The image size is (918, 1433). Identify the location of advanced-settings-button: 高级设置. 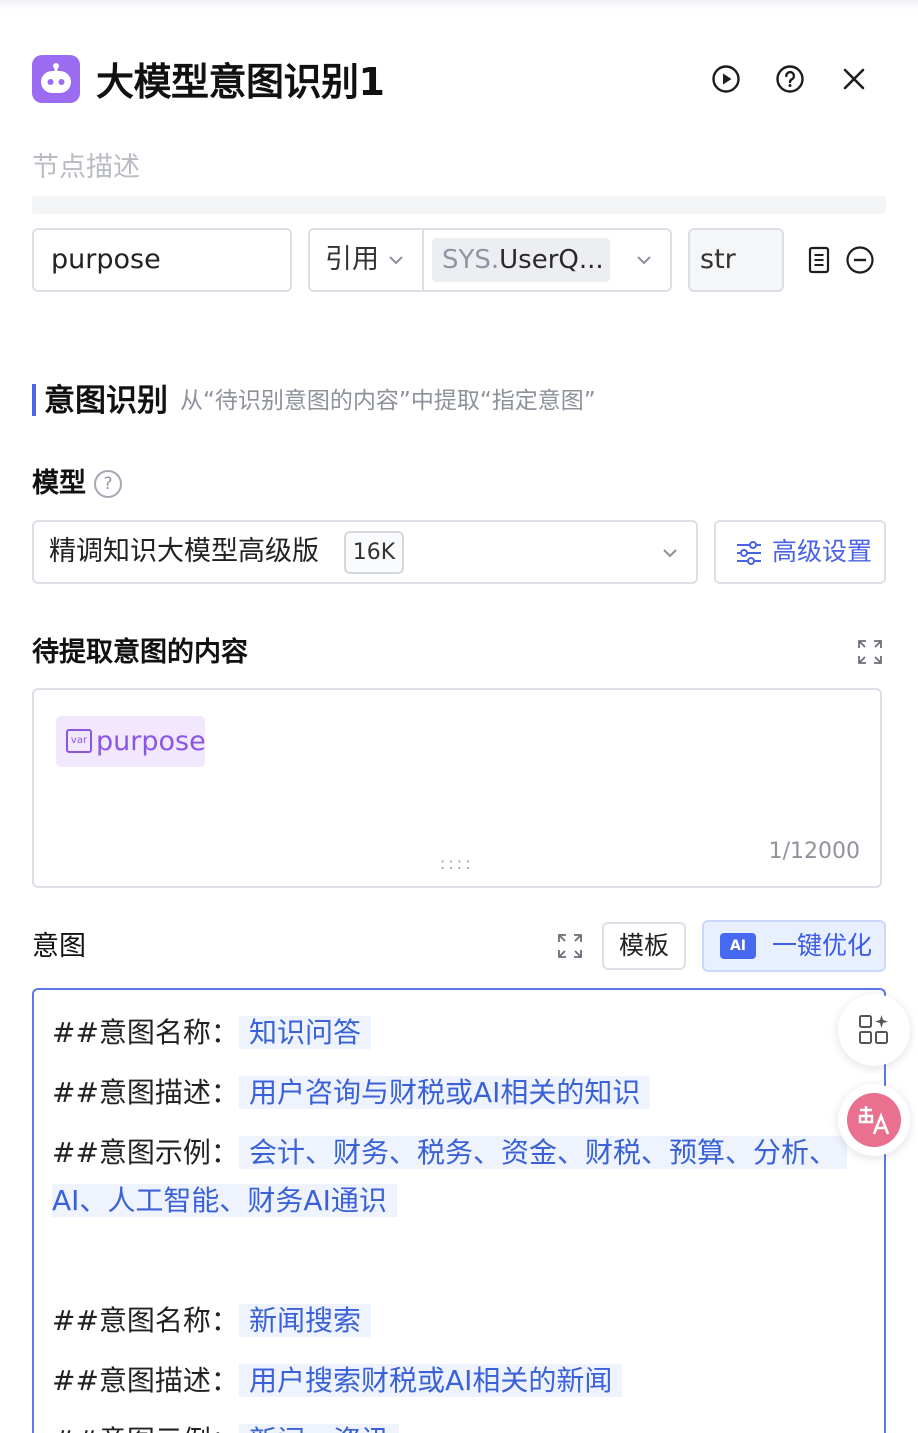
(800, 552).